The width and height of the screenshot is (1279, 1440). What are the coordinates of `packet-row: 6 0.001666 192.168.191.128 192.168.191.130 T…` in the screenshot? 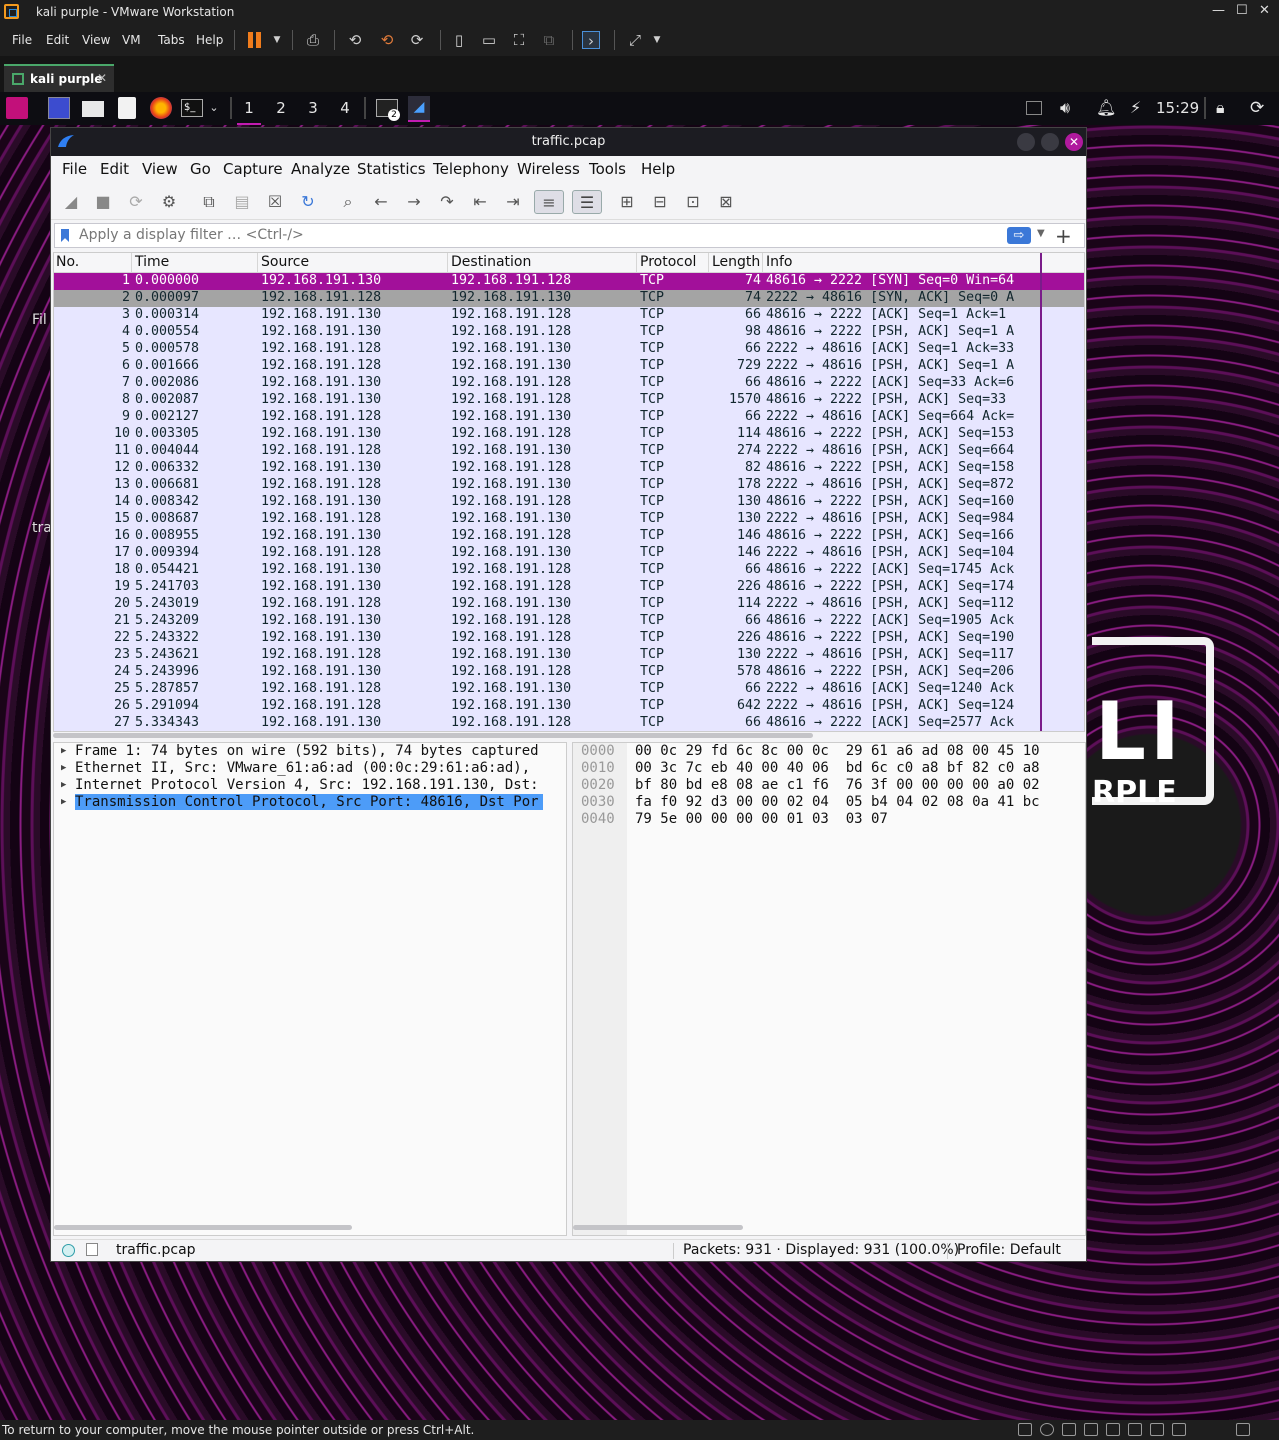 It's located at (569, 366).